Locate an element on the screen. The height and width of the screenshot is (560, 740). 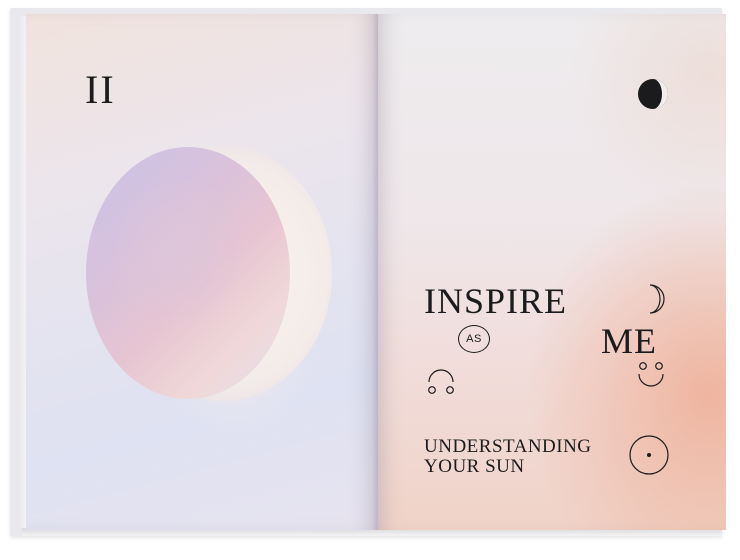
subtitle-line-2: YOUR SUN is located at coordinates (474, 466).